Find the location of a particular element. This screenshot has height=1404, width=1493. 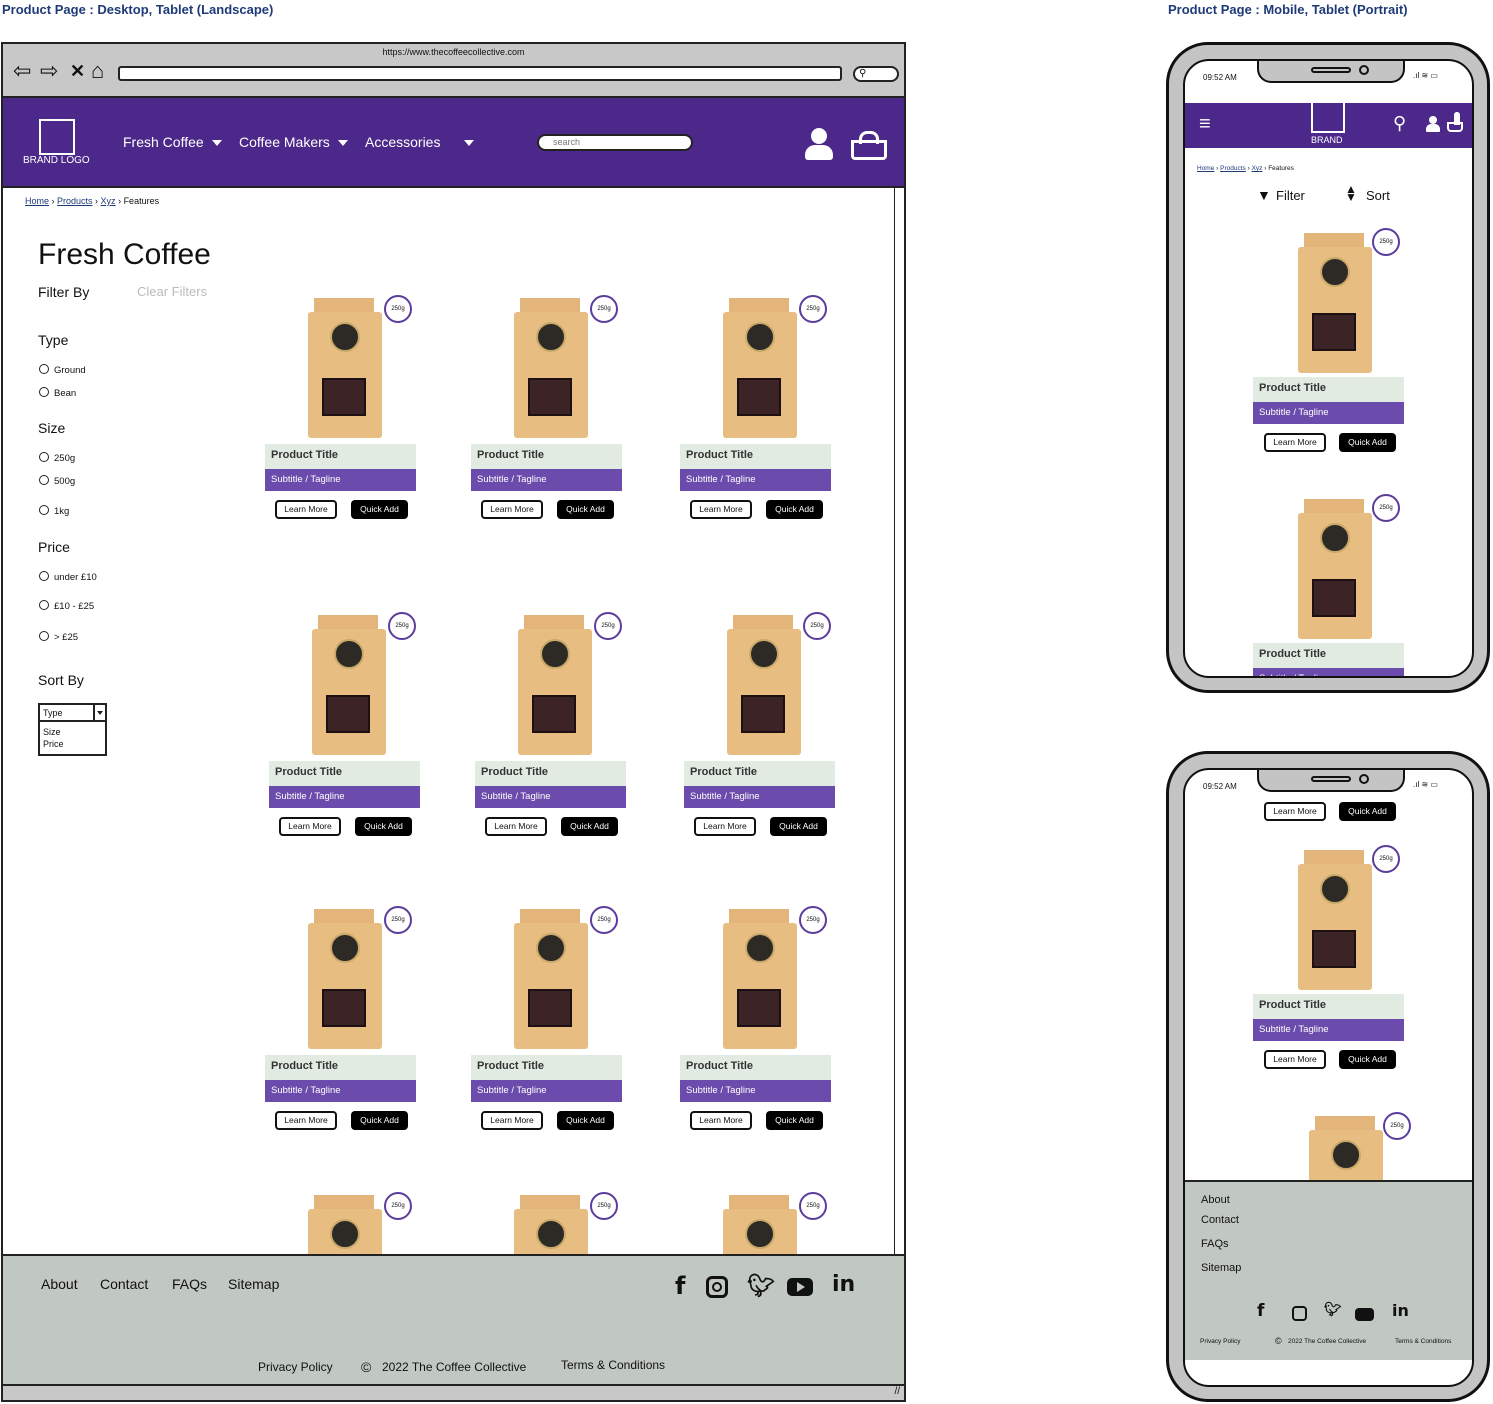

clear-filters-link: Clear Filters is located at coordinates (172, 291).